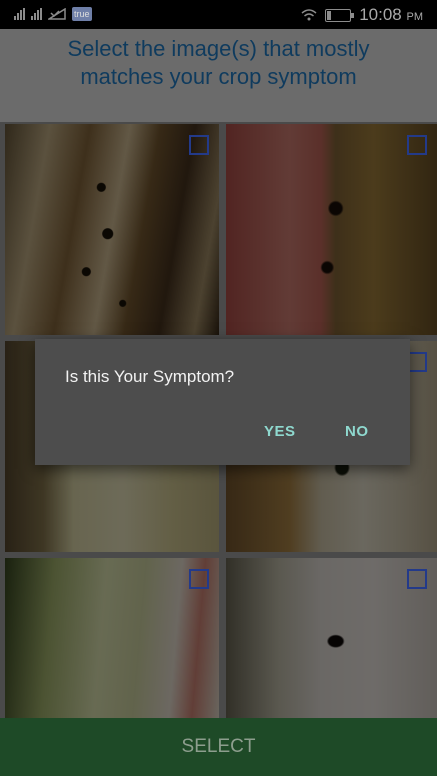 Image resolution: width=437 pixels, height=776 pixels. Describe the element at coordinates (357, 431) in the screenshot. I see `no-button: NO` at that location.